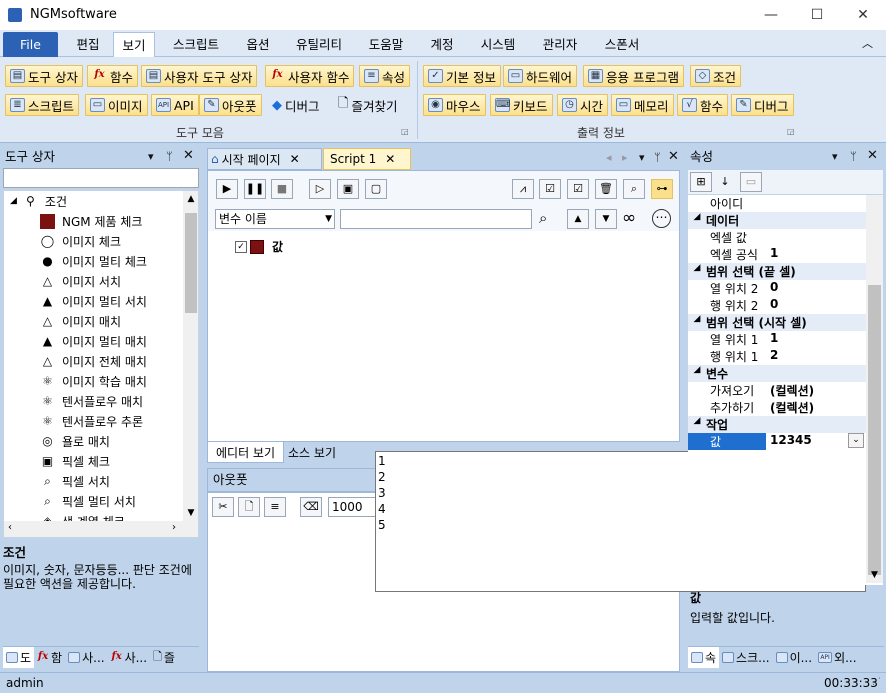 This screenshot has width=886, height=693. What do you see at coordinates (320, 189) in the screenshot?
I see `step-play-button: ▷` at bounding box center [320, 189].